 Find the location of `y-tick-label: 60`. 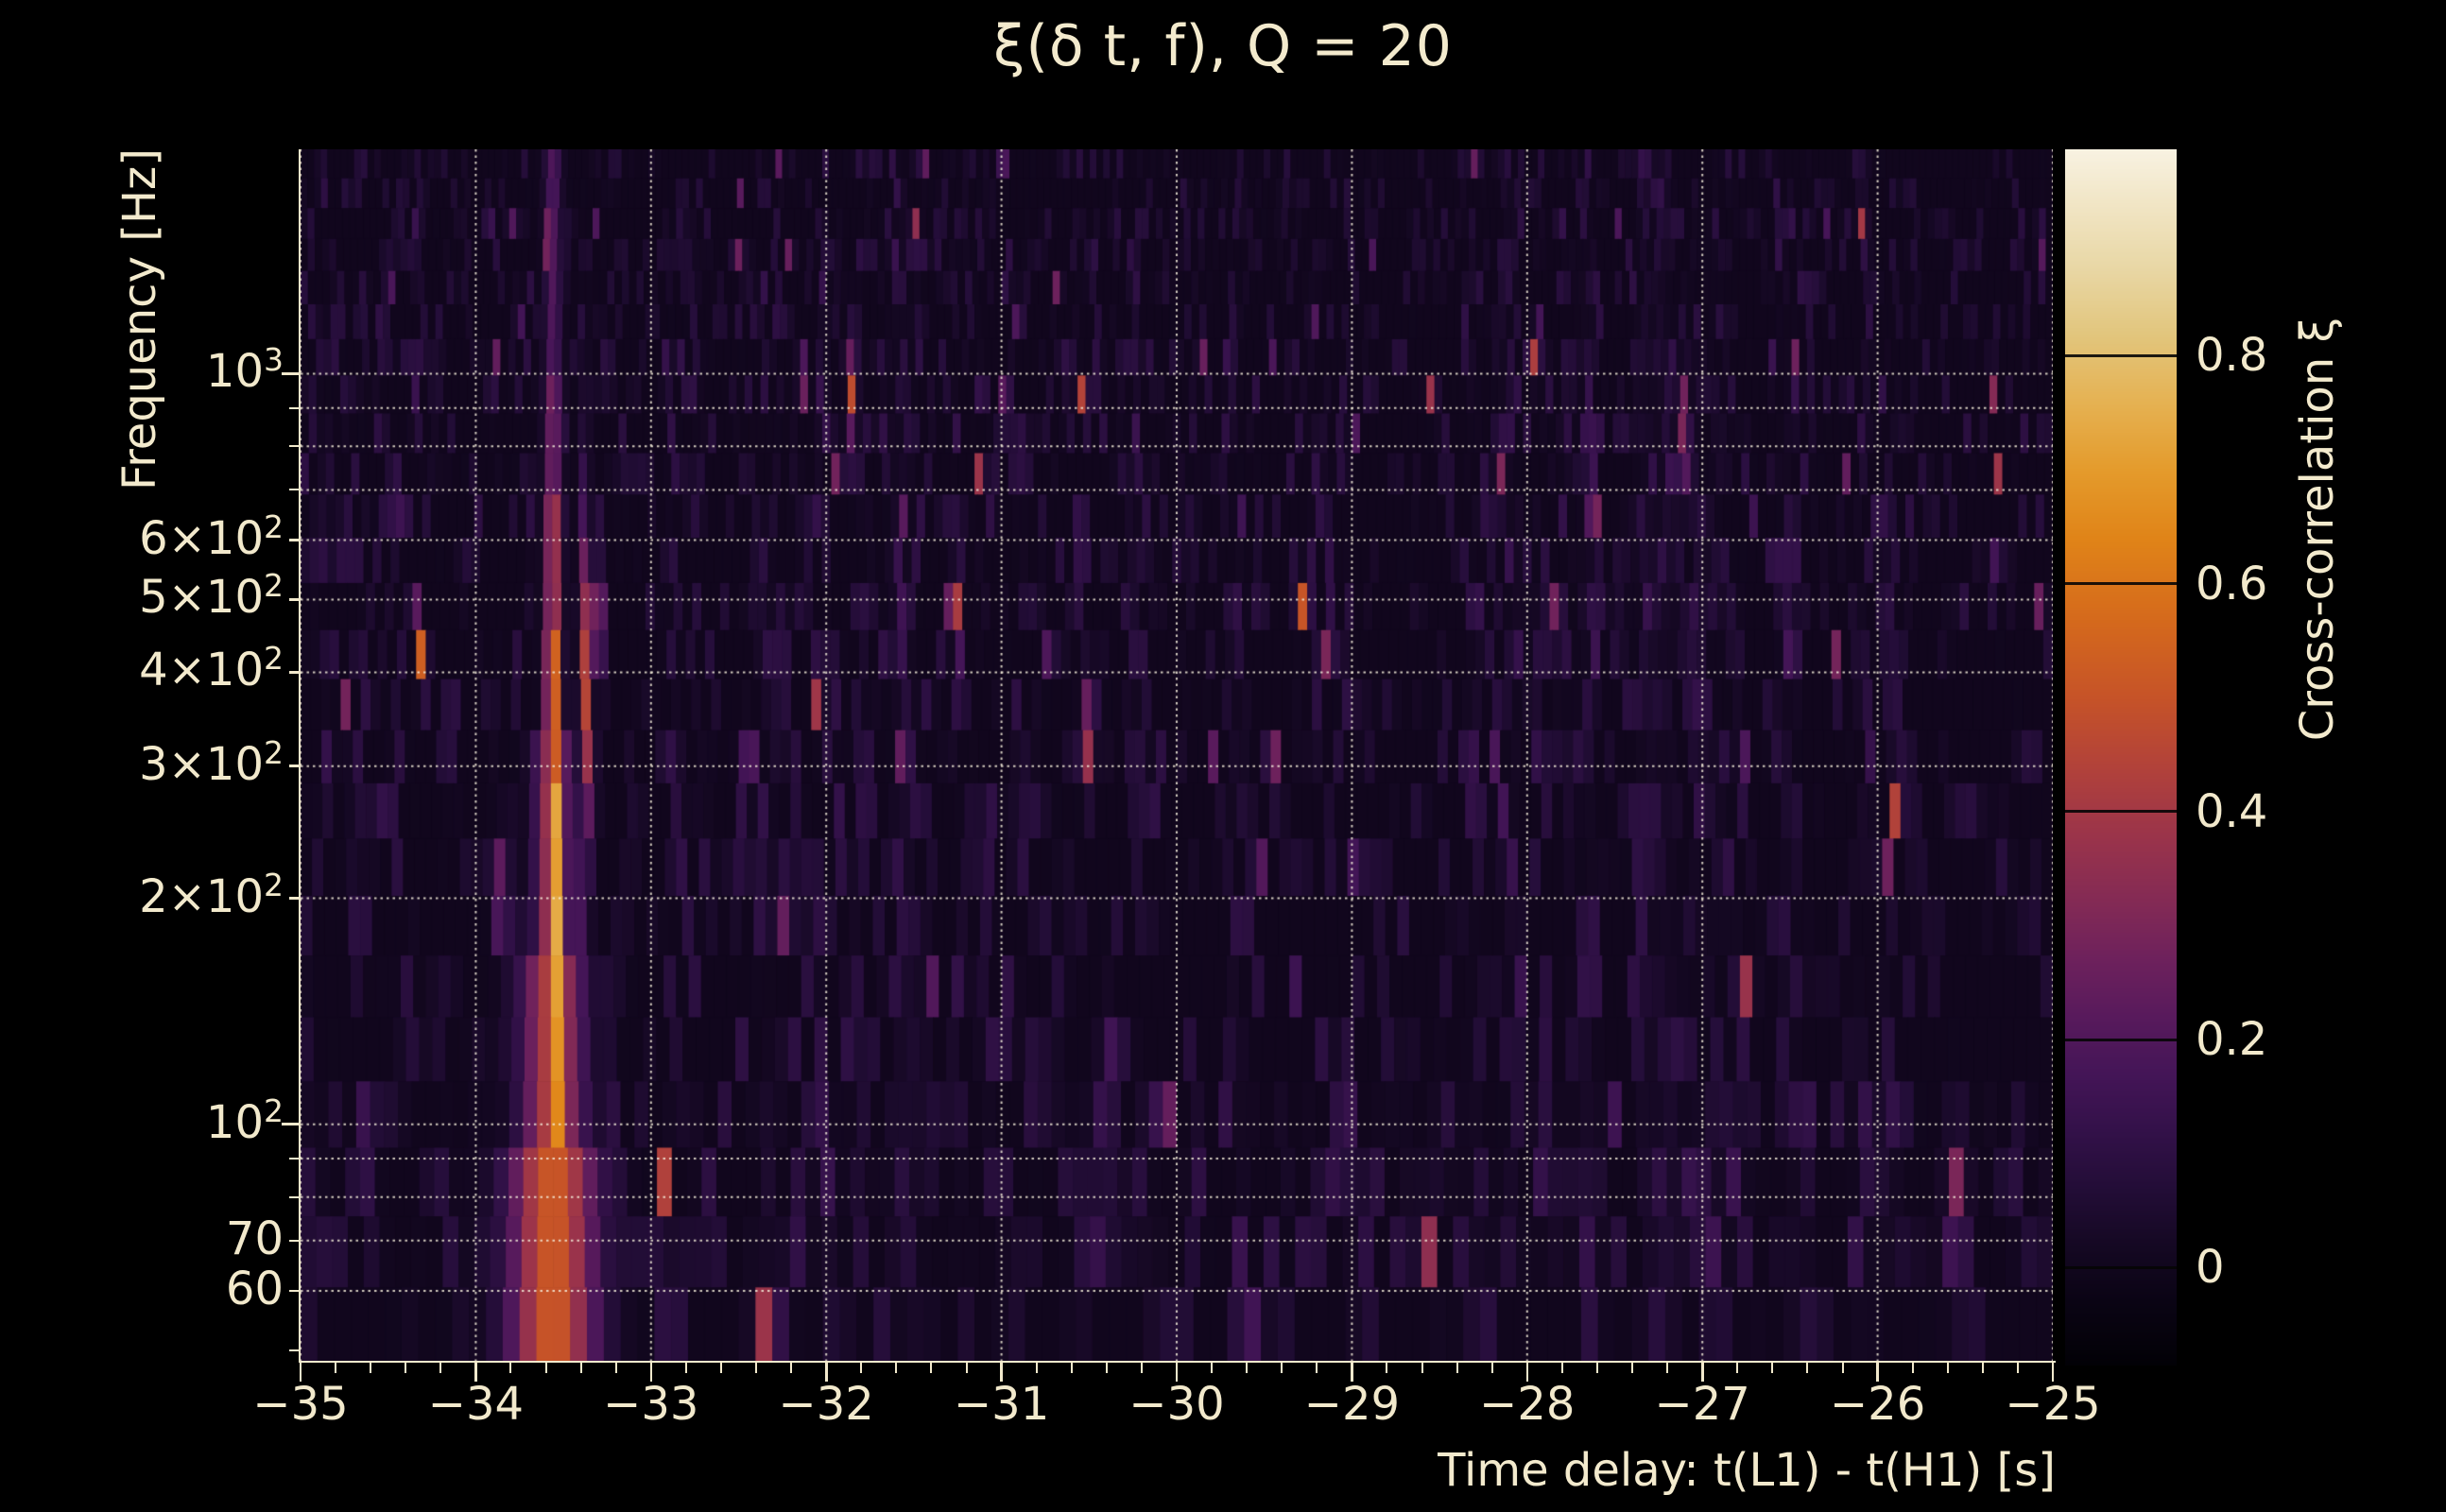

y-tick-label: 60 is located at coordinates (255, 1288).